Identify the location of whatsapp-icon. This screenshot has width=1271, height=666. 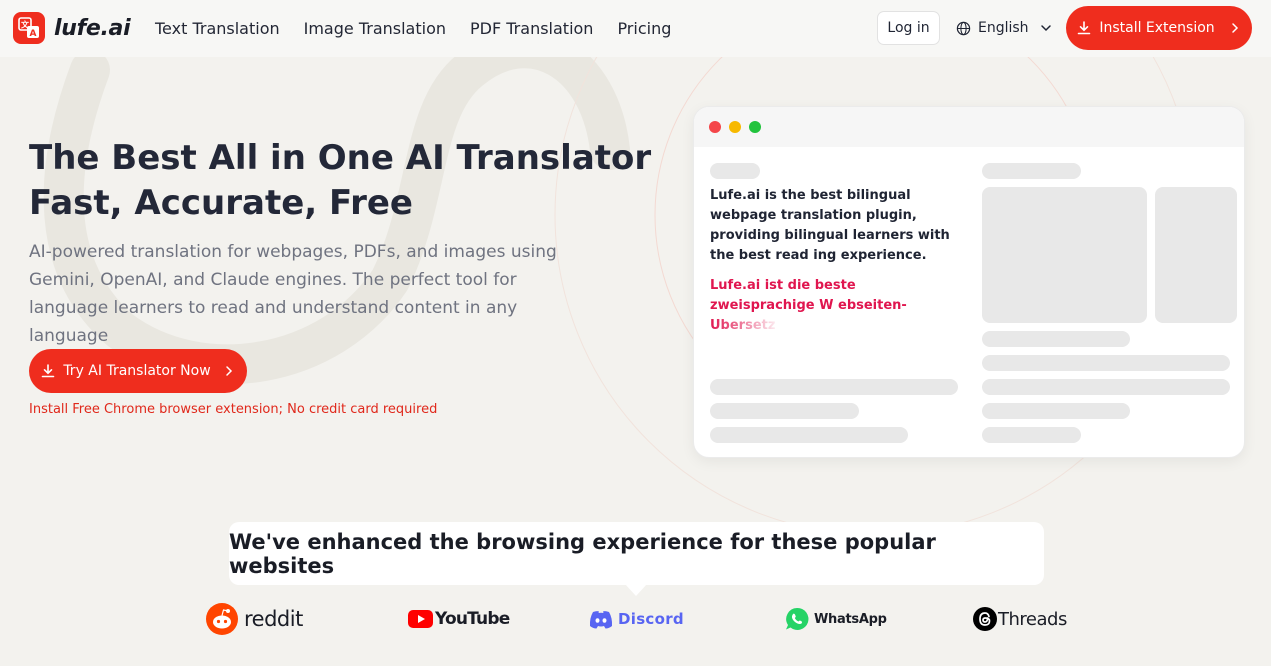
(797, 618).